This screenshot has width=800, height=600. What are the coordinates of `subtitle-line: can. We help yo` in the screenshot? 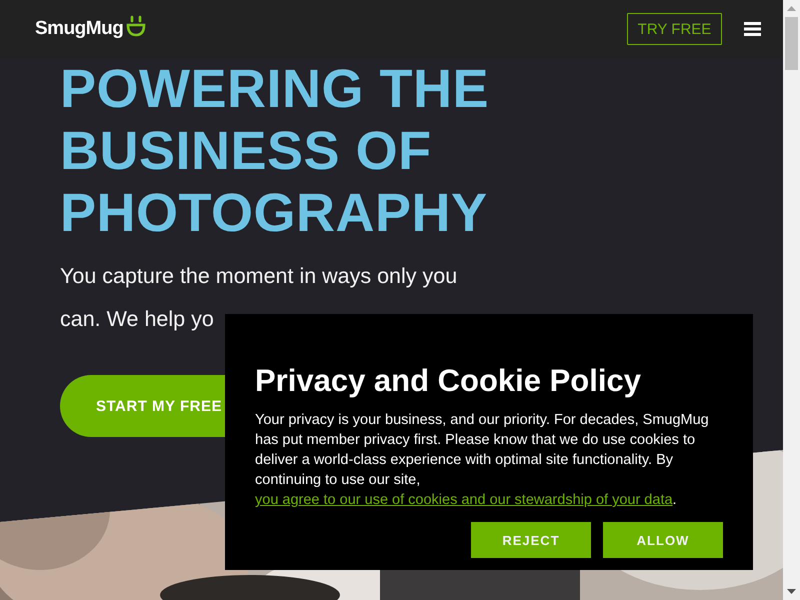 It's located at (137, 319).